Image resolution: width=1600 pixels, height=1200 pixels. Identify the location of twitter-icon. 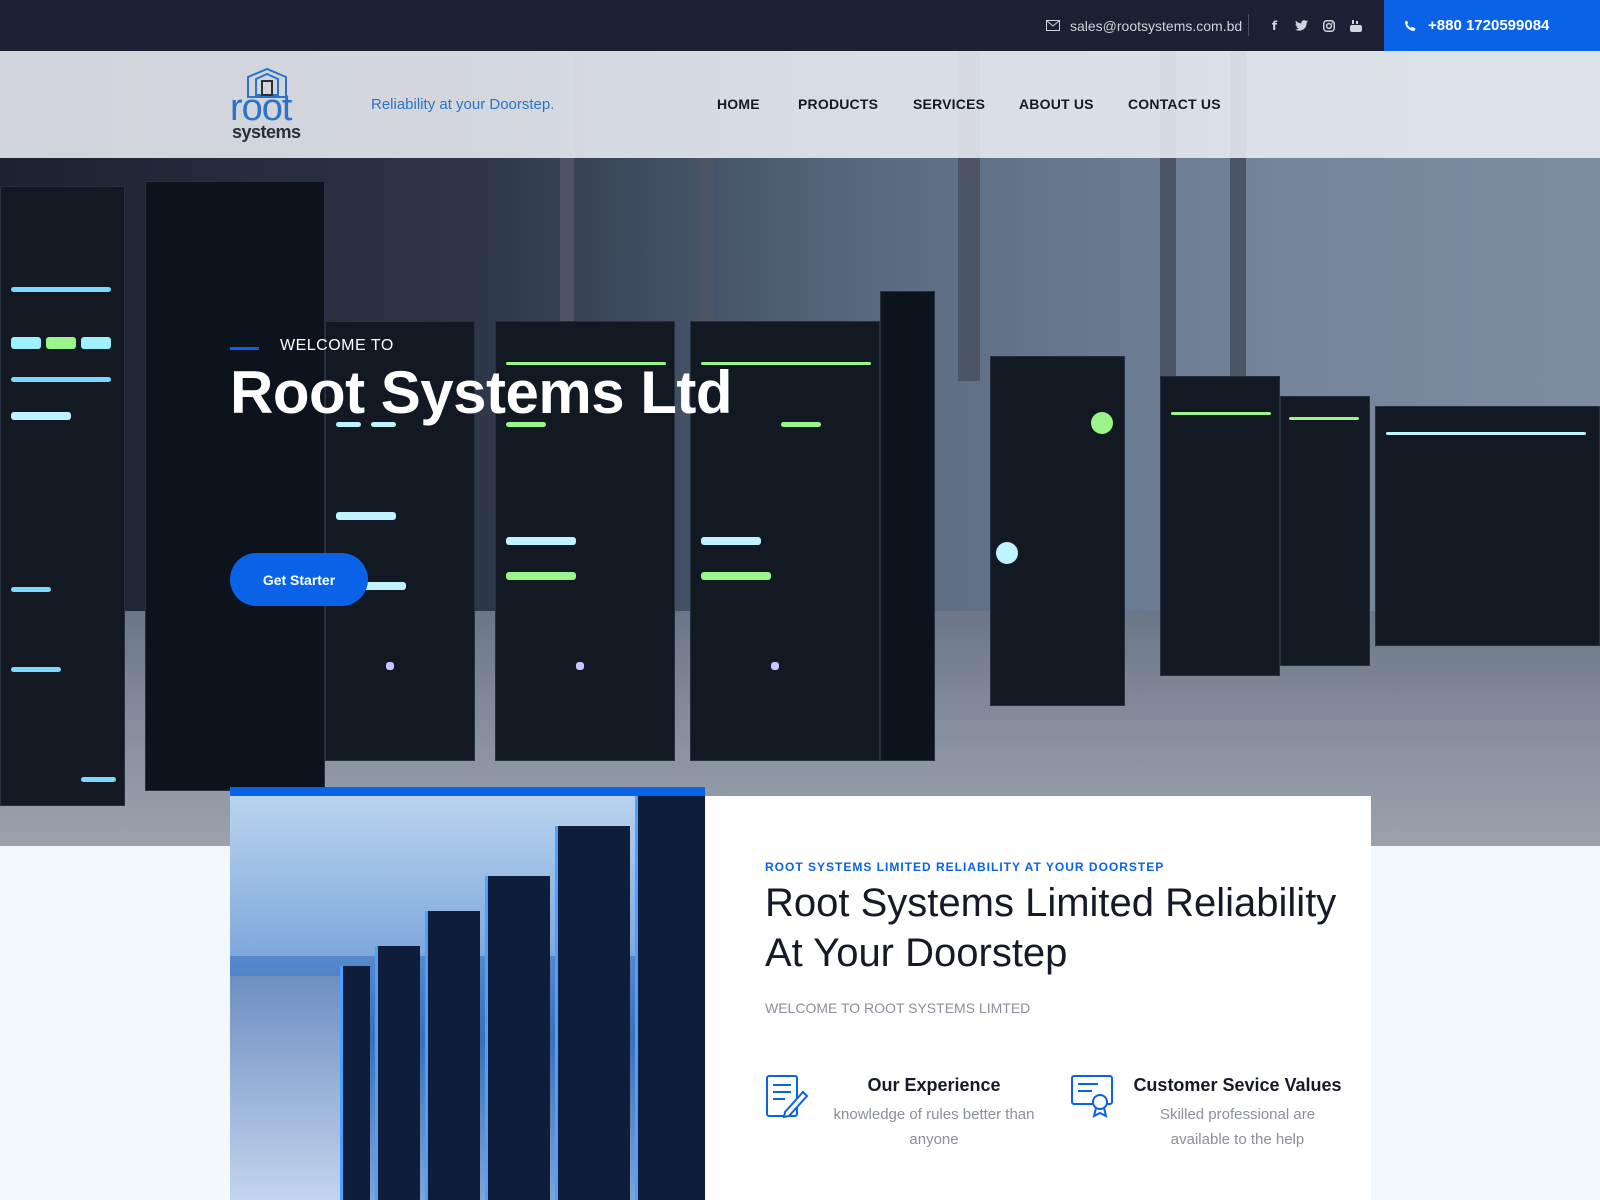
(1301, 25).